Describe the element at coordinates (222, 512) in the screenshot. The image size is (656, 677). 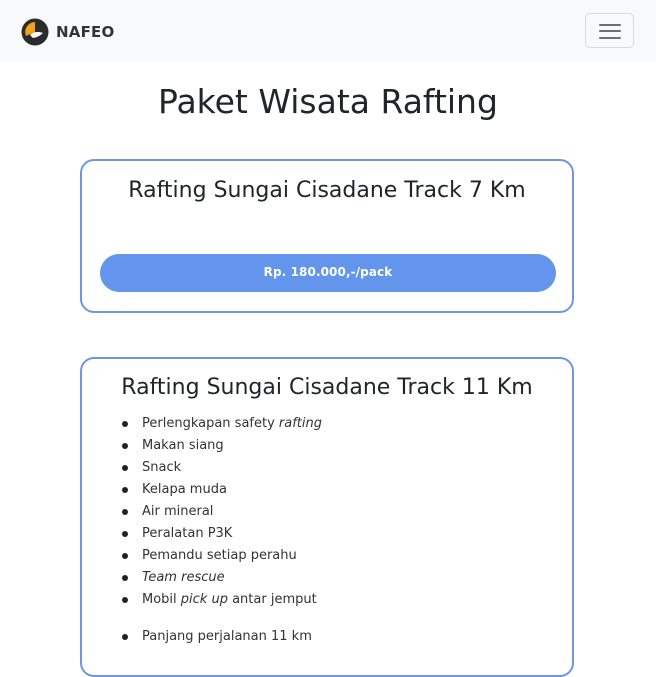
I see `list-item: Air mineral` at that location.